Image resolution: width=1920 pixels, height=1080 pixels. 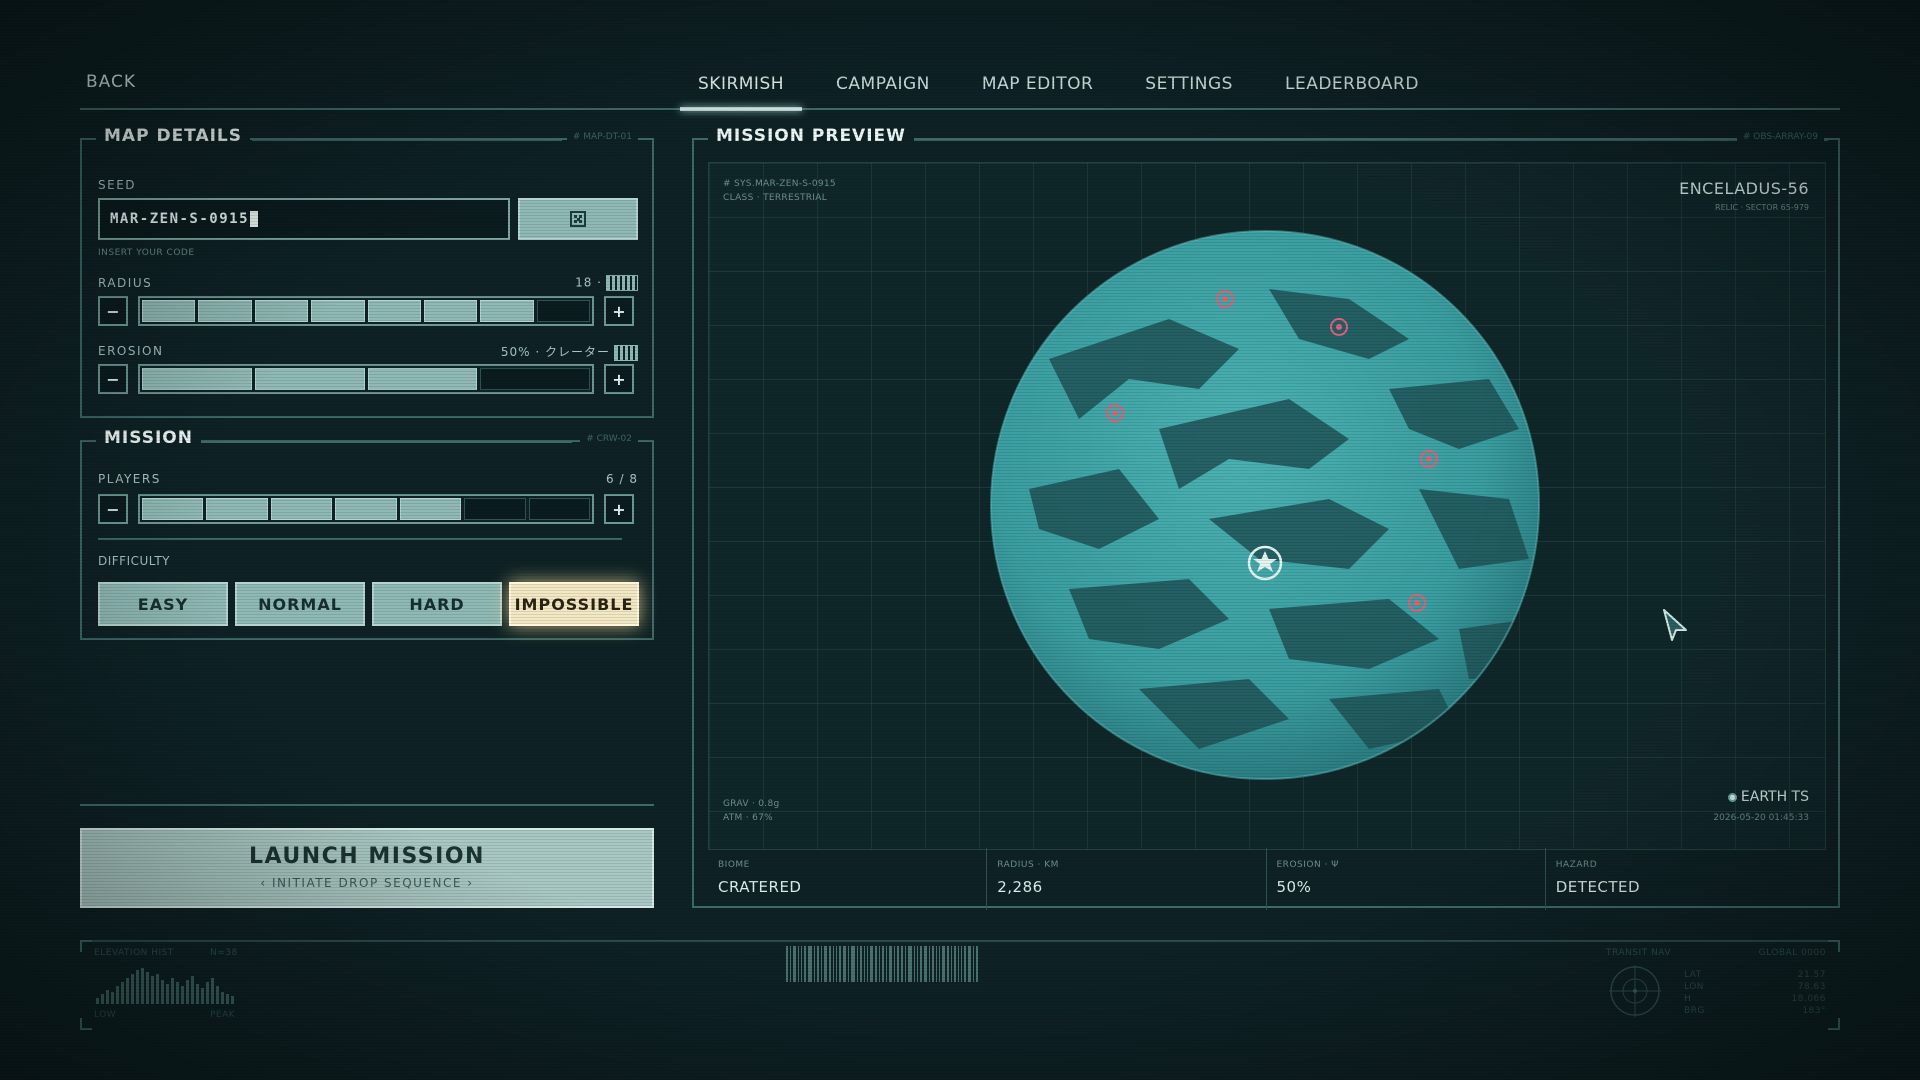 What do you see at coordinates (574, 604) in the screenshot?
I see `difficulty-impossible-button: IMPOSSIBLE` at bounding box center [574, 604].